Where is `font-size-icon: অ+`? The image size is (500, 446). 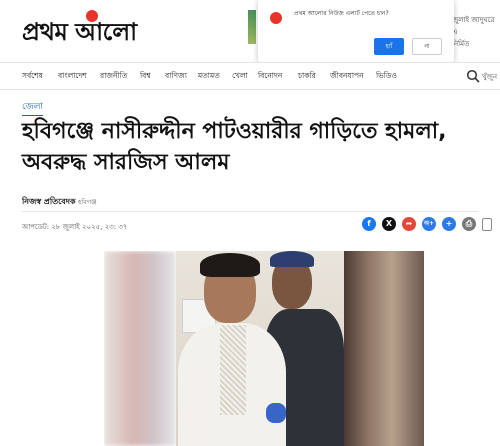
font-size-icon: অ+ is located at coordinates (429, 224).